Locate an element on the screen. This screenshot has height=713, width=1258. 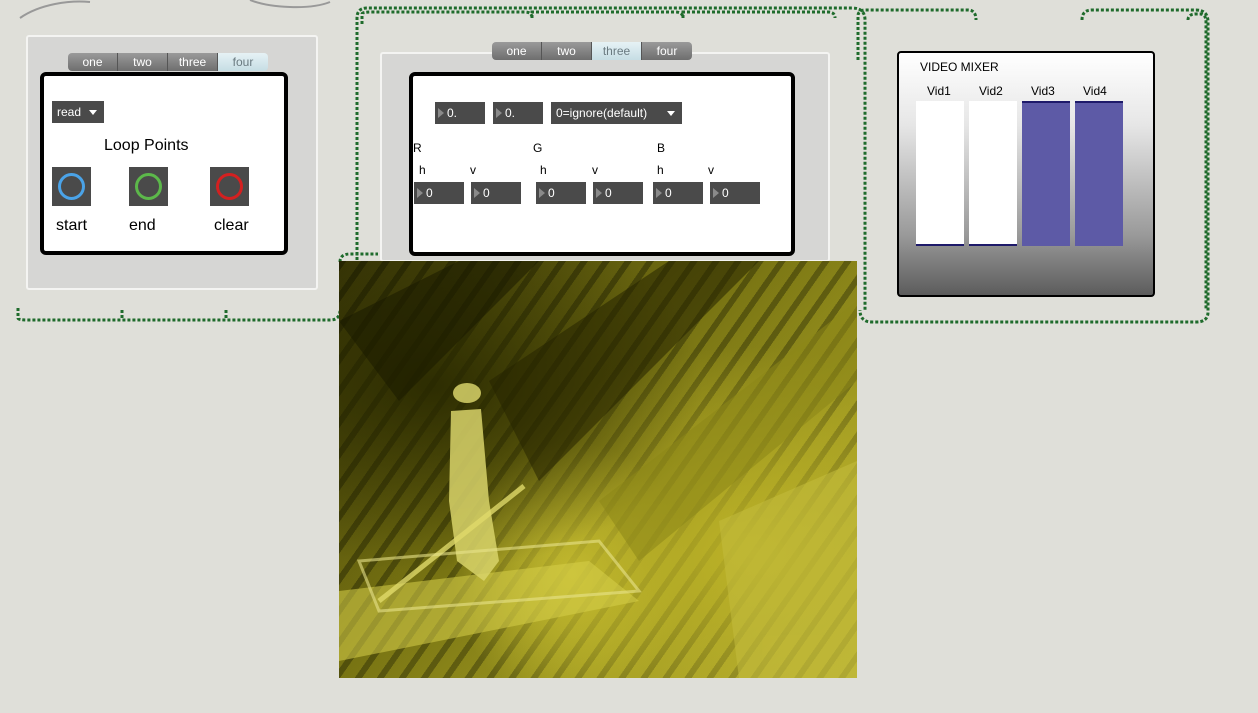
loop-tab-three: three is located at coordinates (193, 62).